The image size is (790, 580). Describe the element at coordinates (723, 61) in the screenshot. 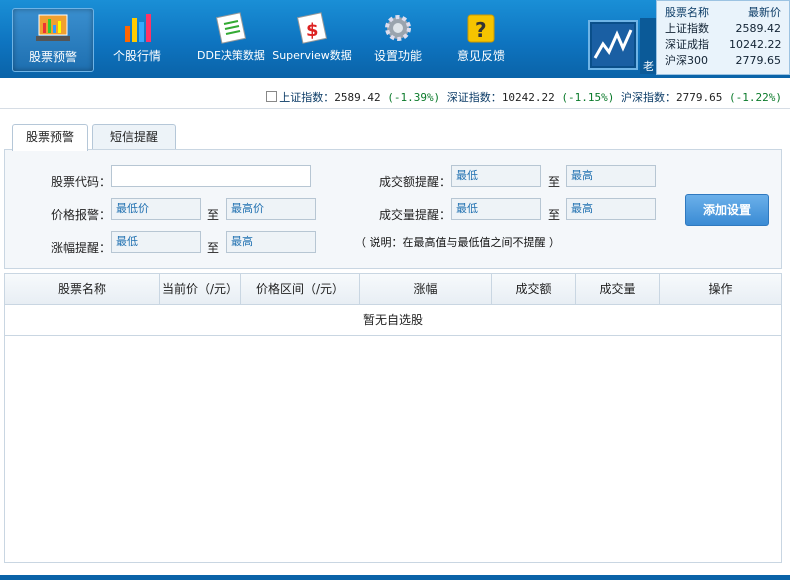

I see `index-row: 沪深300 2779.65` at that location.